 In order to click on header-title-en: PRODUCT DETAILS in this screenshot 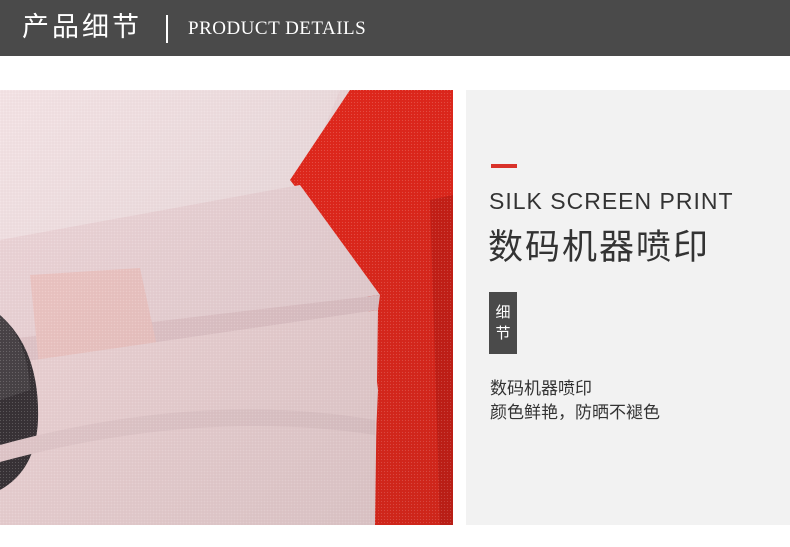, I will do `click(277, 28)`.